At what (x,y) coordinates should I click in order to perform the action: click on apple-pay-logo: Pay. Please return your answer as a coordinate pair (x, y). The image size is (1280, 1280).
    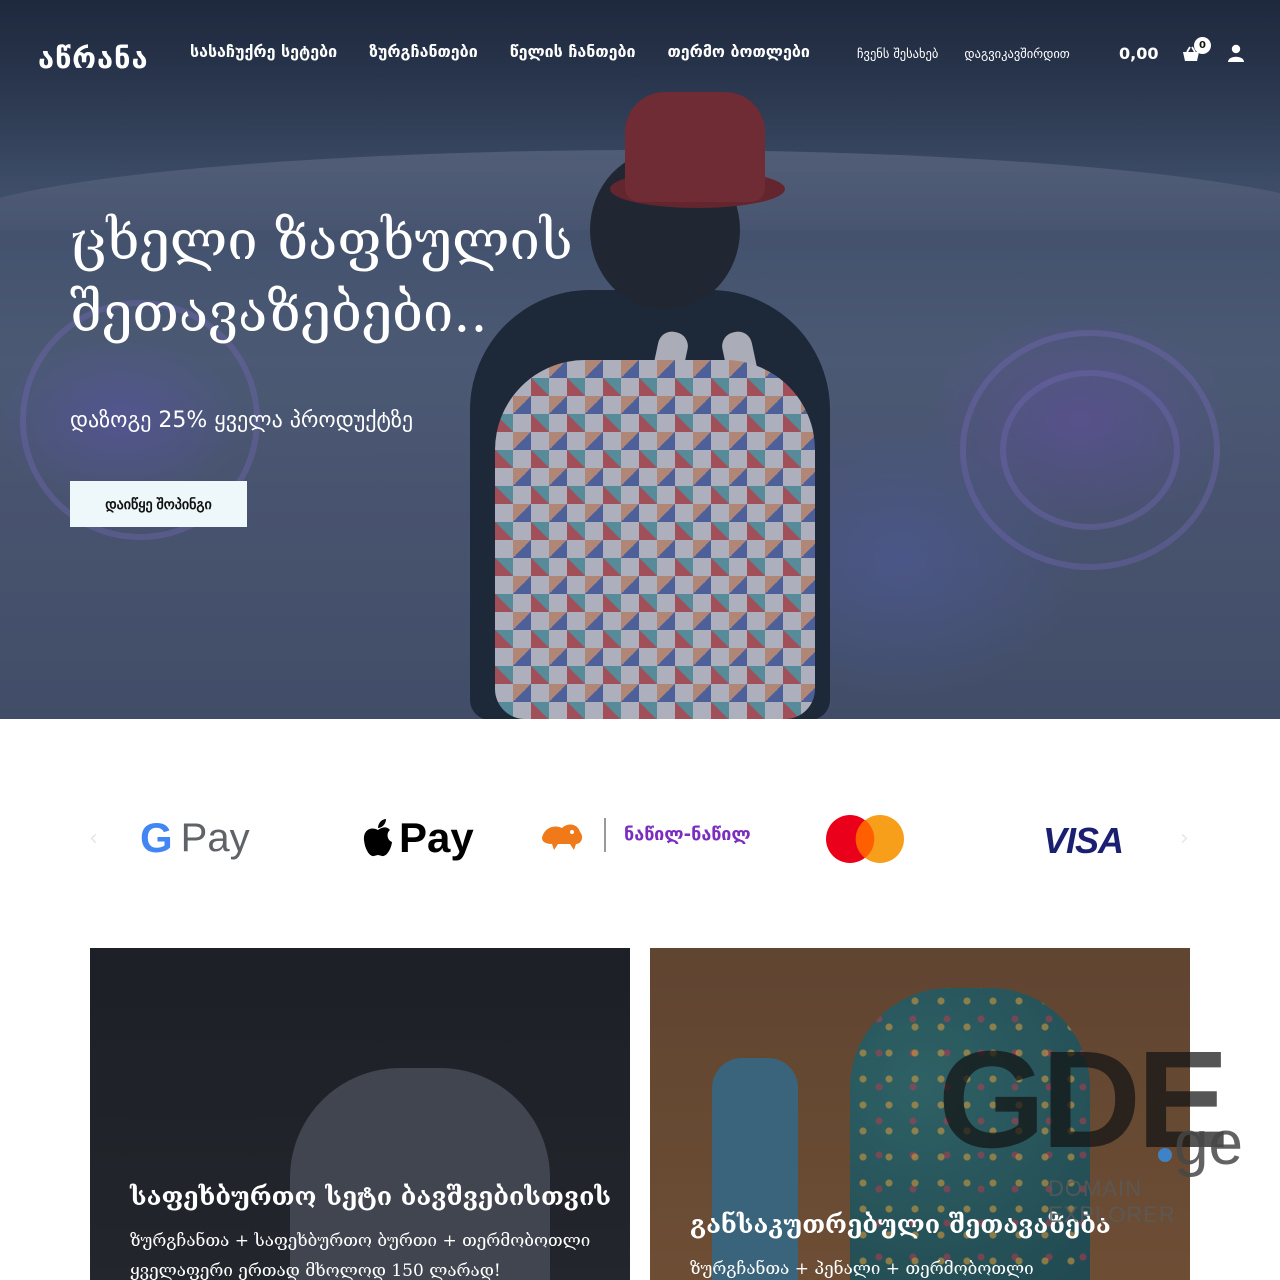
    Looking at the image, I should click on (417, 838).